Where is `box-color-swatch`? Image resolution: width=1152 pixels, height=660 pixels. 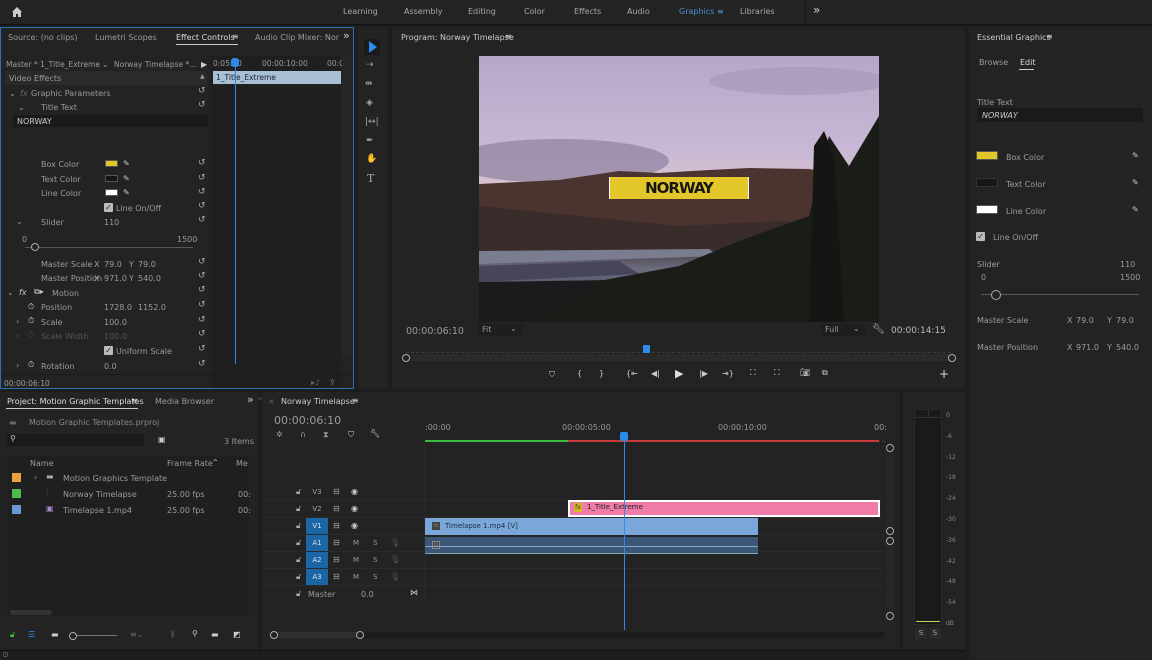 box-color-swatch is located at coordinates (111, 163).